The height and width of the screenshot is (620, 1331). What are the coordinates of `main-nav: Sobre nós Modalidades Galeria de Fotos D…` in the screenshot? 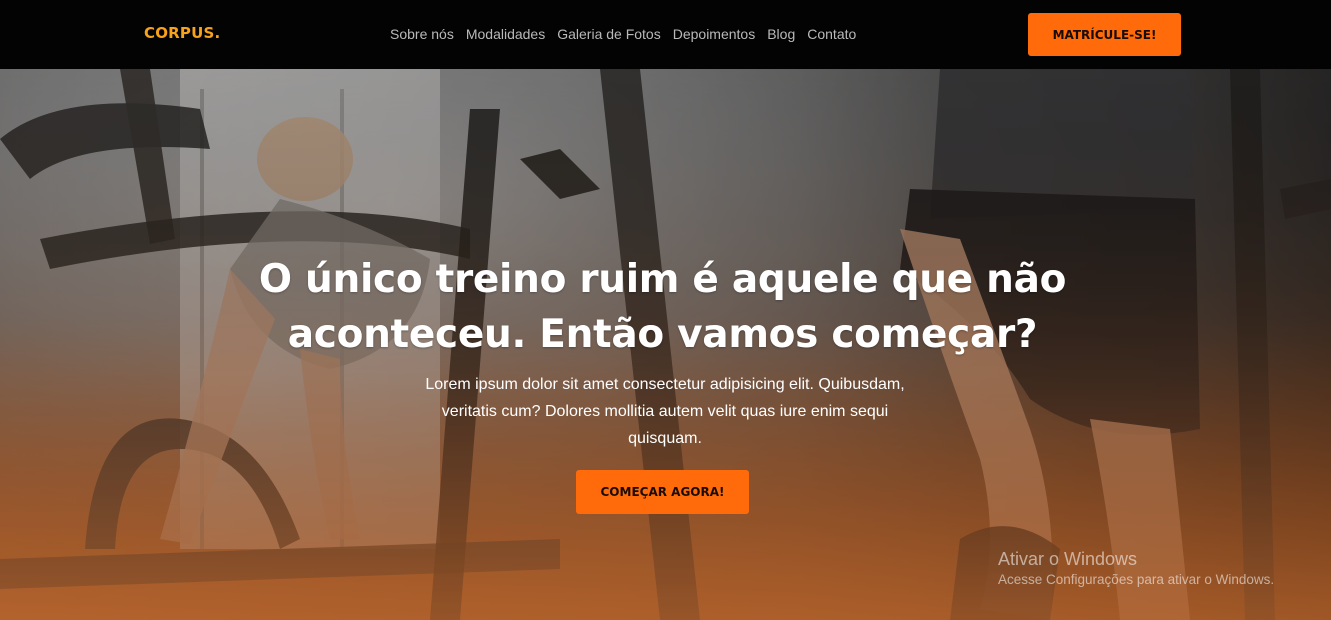 It's located at (623, 34).